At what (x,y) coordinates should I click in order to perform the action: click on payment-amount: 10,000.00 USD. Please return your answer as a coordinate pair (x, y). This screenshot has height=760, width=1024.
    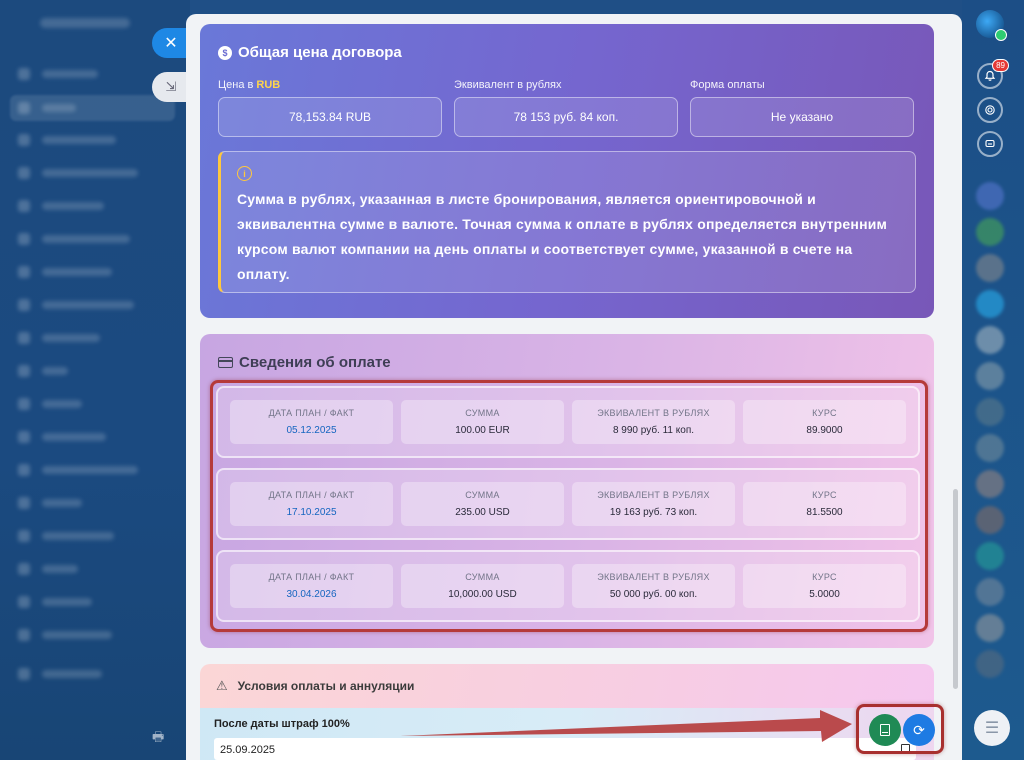
    Looking at the image, I should click on (482, 594).